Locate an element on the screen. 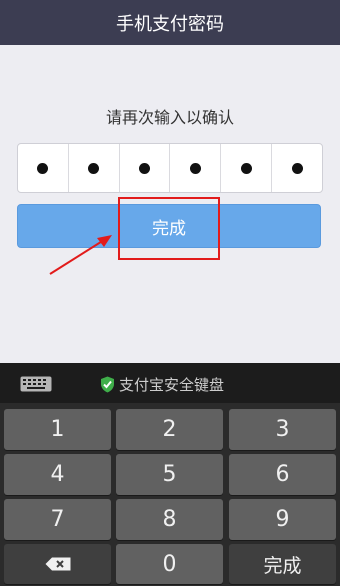  key-1: 1 is located at coordinates (57, 429).